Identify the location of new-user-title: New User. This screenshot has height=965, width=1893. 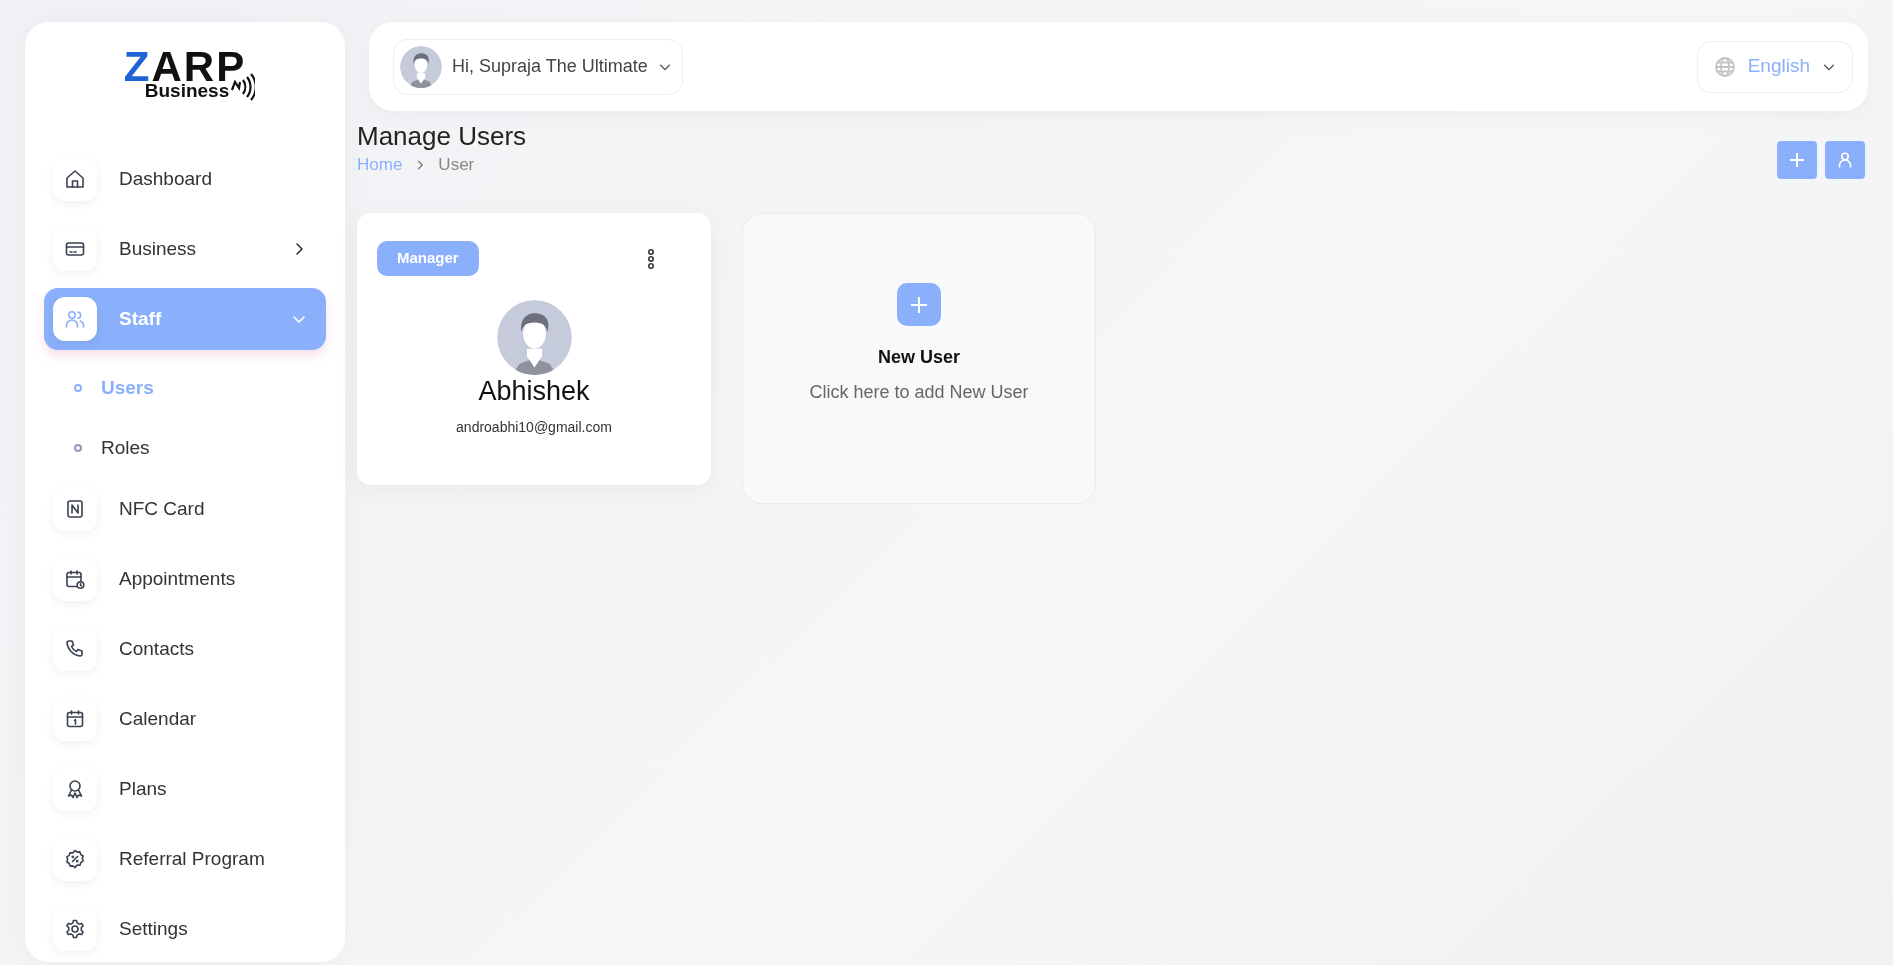
(918, 357).